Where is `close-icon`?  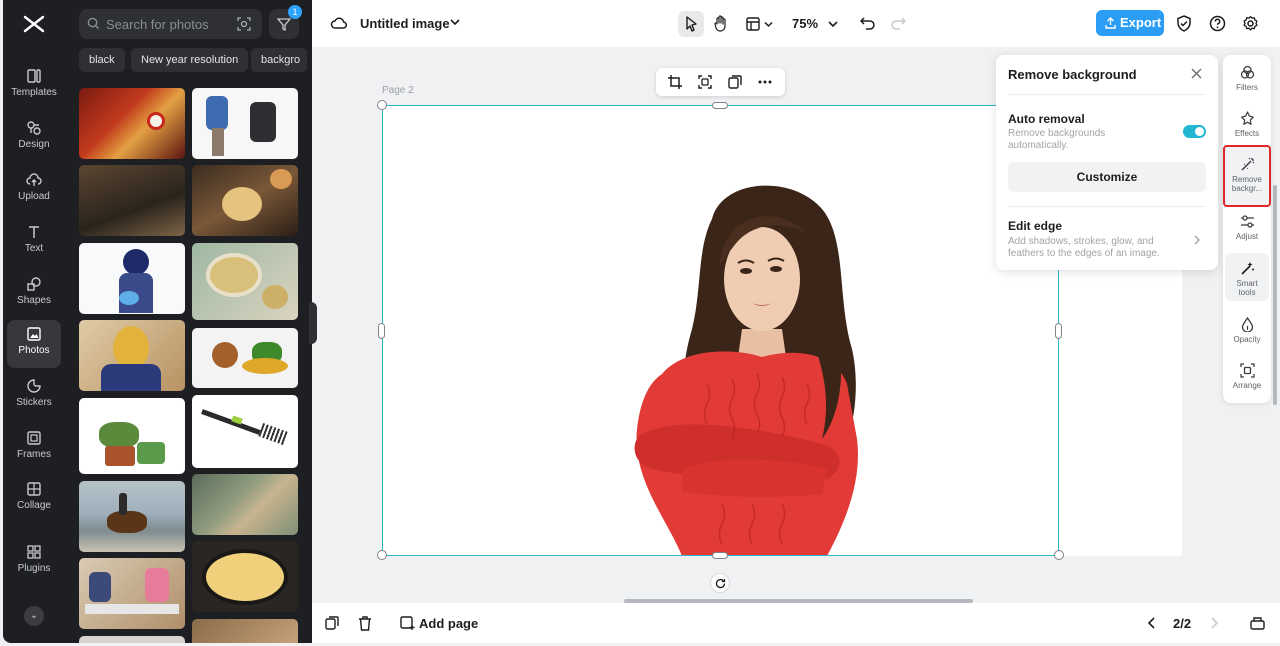
close-icon is located at coordinates (1196, 73).